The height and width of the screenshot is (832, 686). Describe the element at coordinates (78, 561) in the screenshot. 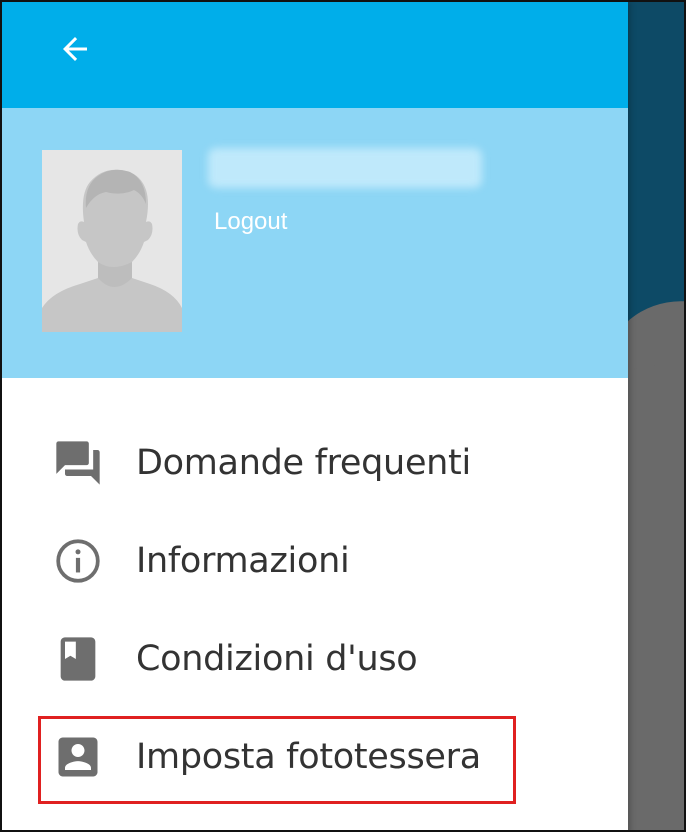

I see `info-icon` at that location.